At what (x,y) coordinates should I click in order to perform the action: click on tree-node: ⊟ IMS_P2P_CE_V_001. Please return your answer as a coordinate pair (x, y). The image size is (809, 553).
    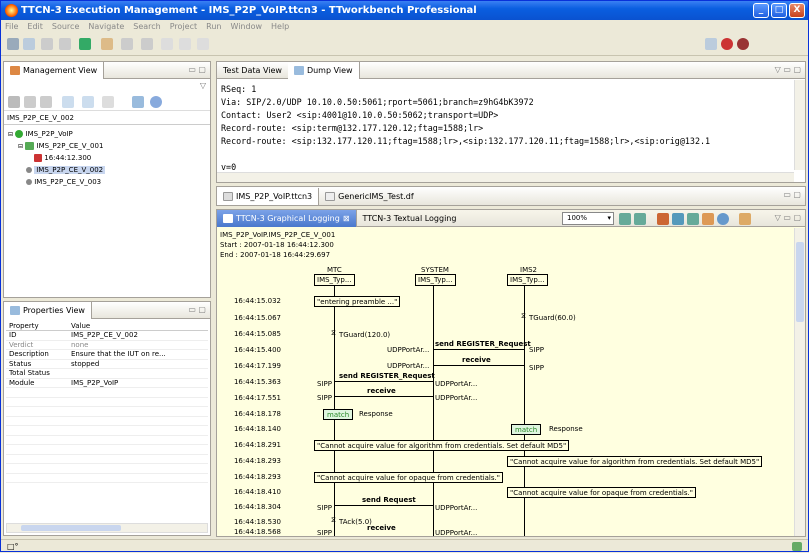
    Looking at the image, I should click on (109, 146).